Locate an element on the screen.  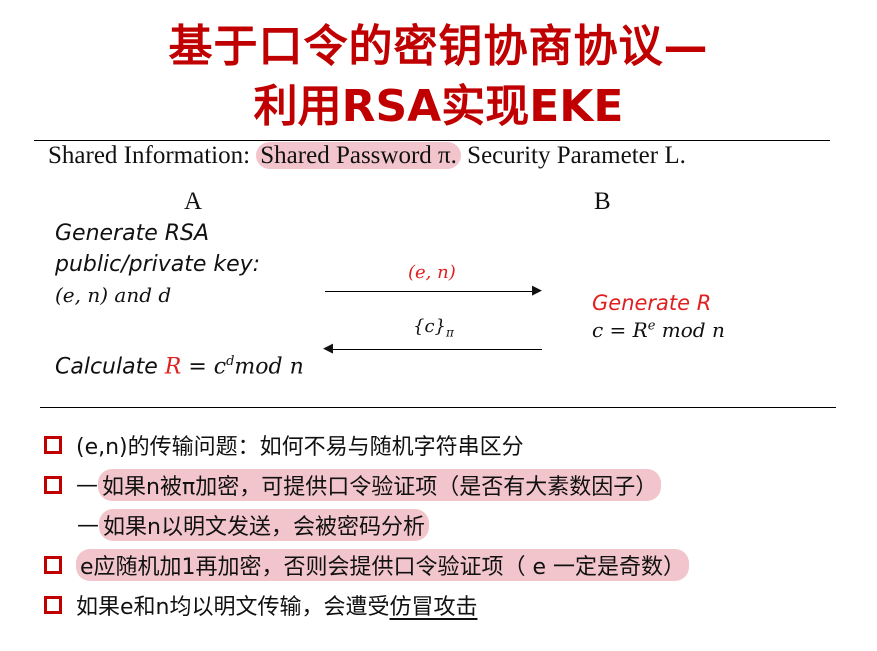
party-a-label: A is located at coordinates (193, 201).